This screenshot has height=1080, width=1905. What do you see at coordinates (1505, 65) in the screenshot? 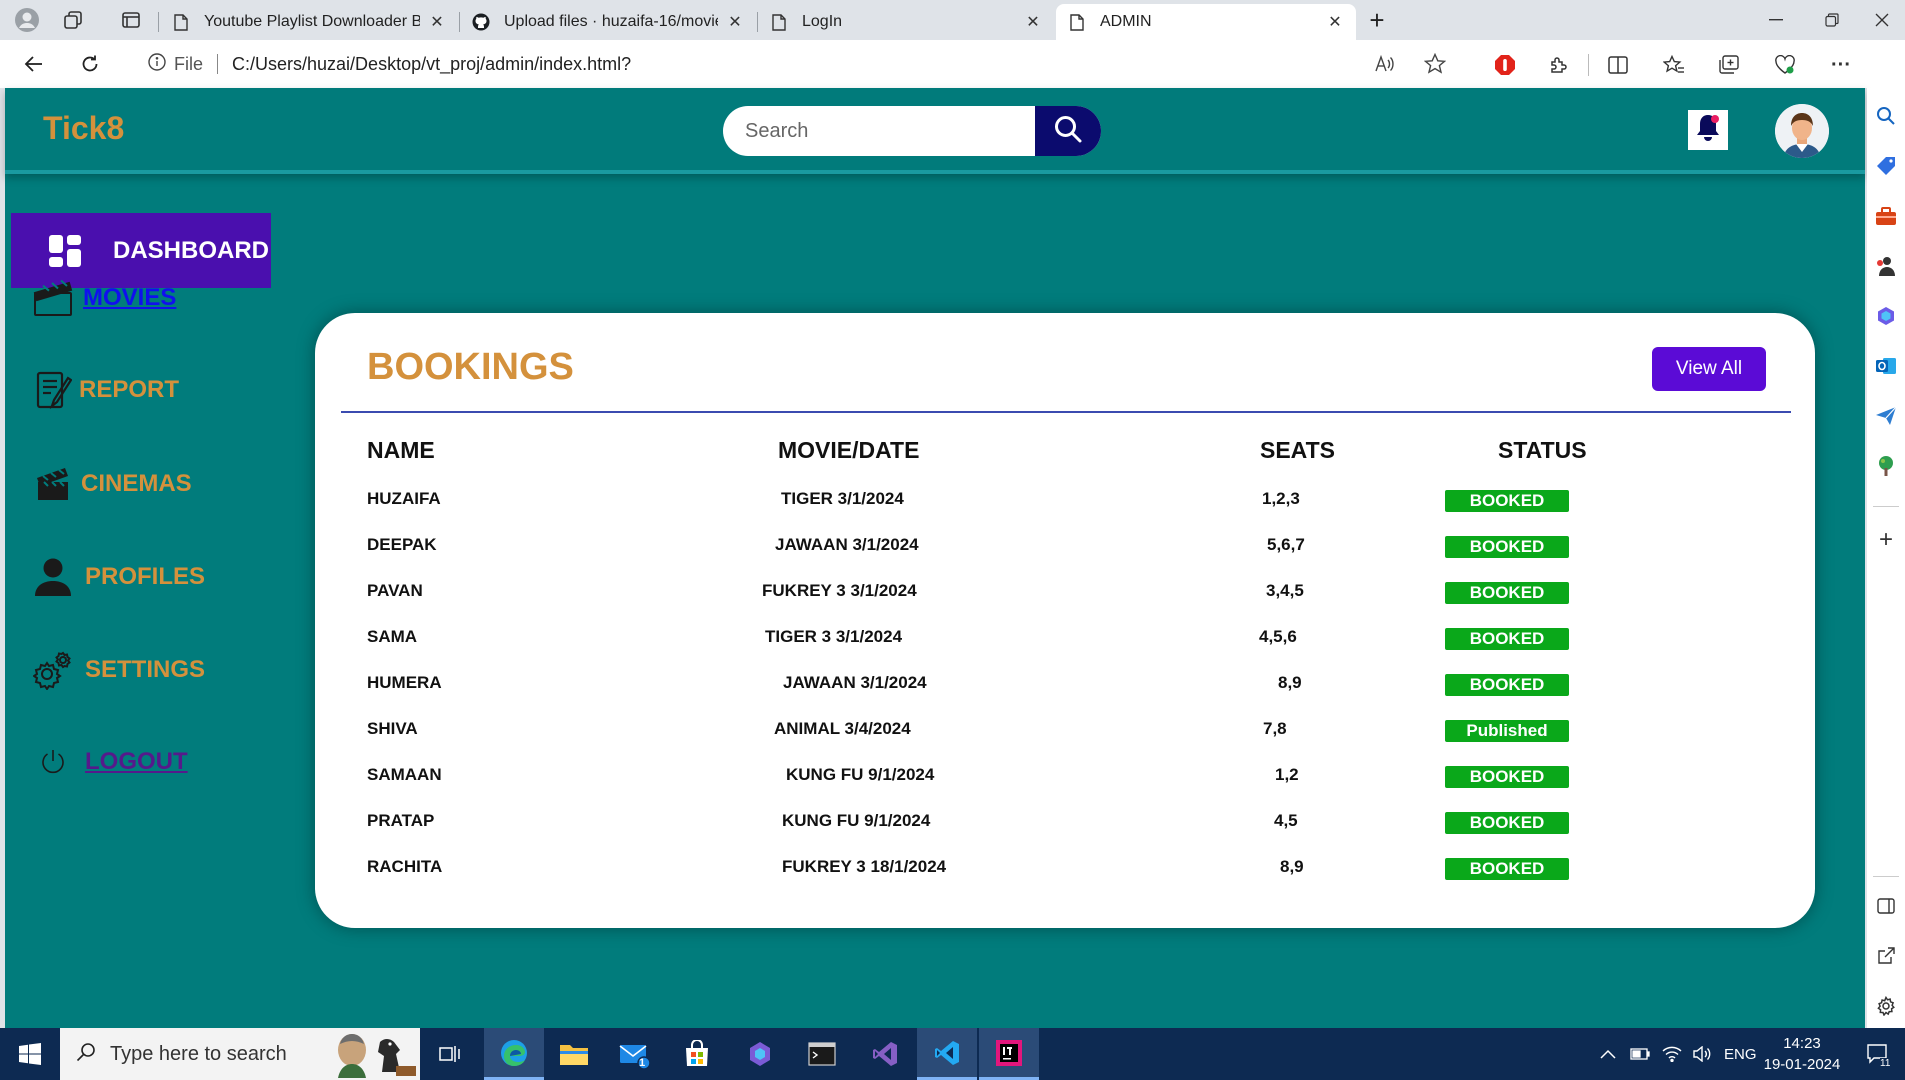
I see `adblock-icon` at bounding box center [1505, 65].